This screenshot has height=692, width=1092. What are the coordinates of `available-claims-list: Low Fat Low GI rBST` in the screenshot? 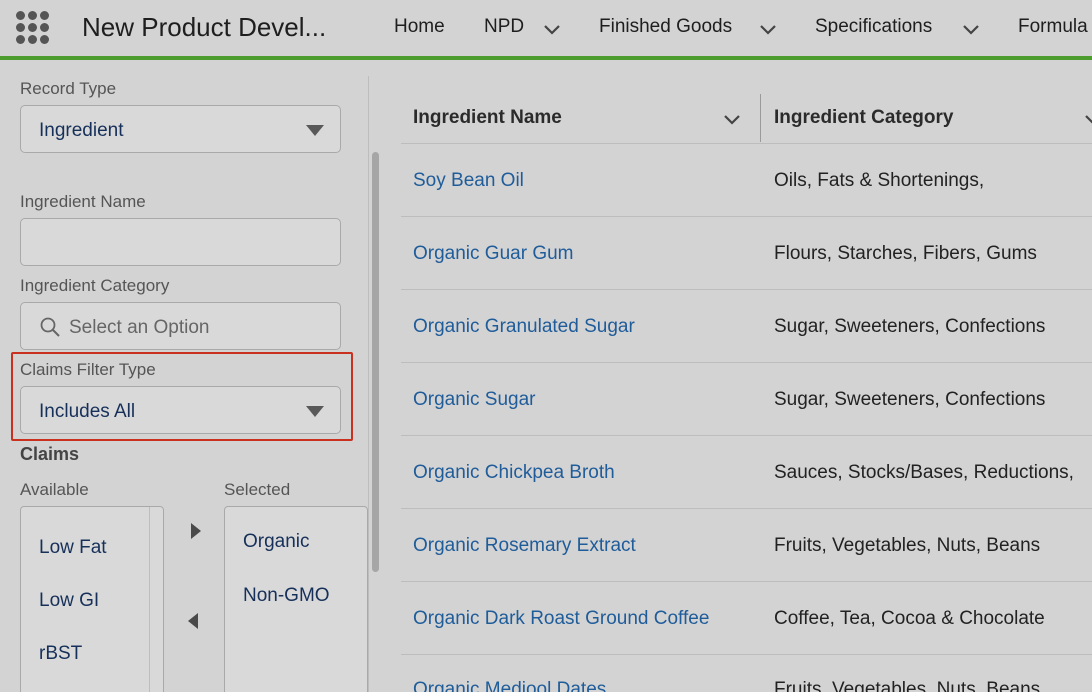 It's located at (92, 599).